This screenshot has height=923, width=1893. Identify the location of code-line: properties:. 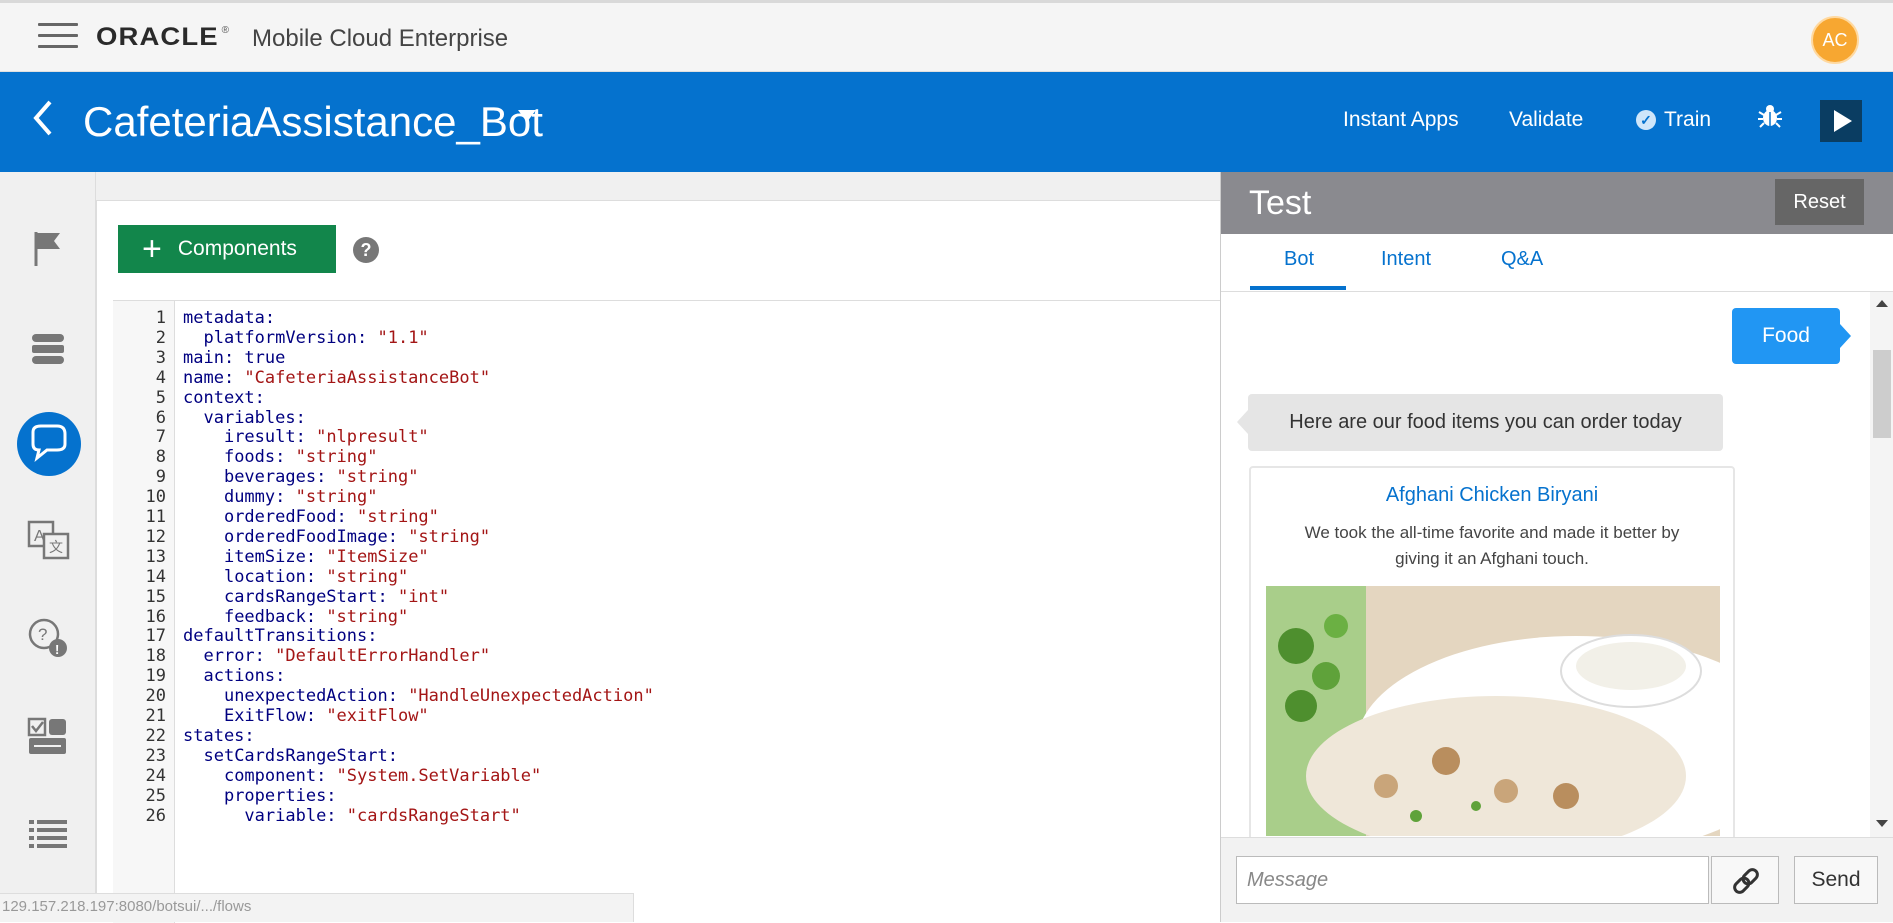
(260, 796).